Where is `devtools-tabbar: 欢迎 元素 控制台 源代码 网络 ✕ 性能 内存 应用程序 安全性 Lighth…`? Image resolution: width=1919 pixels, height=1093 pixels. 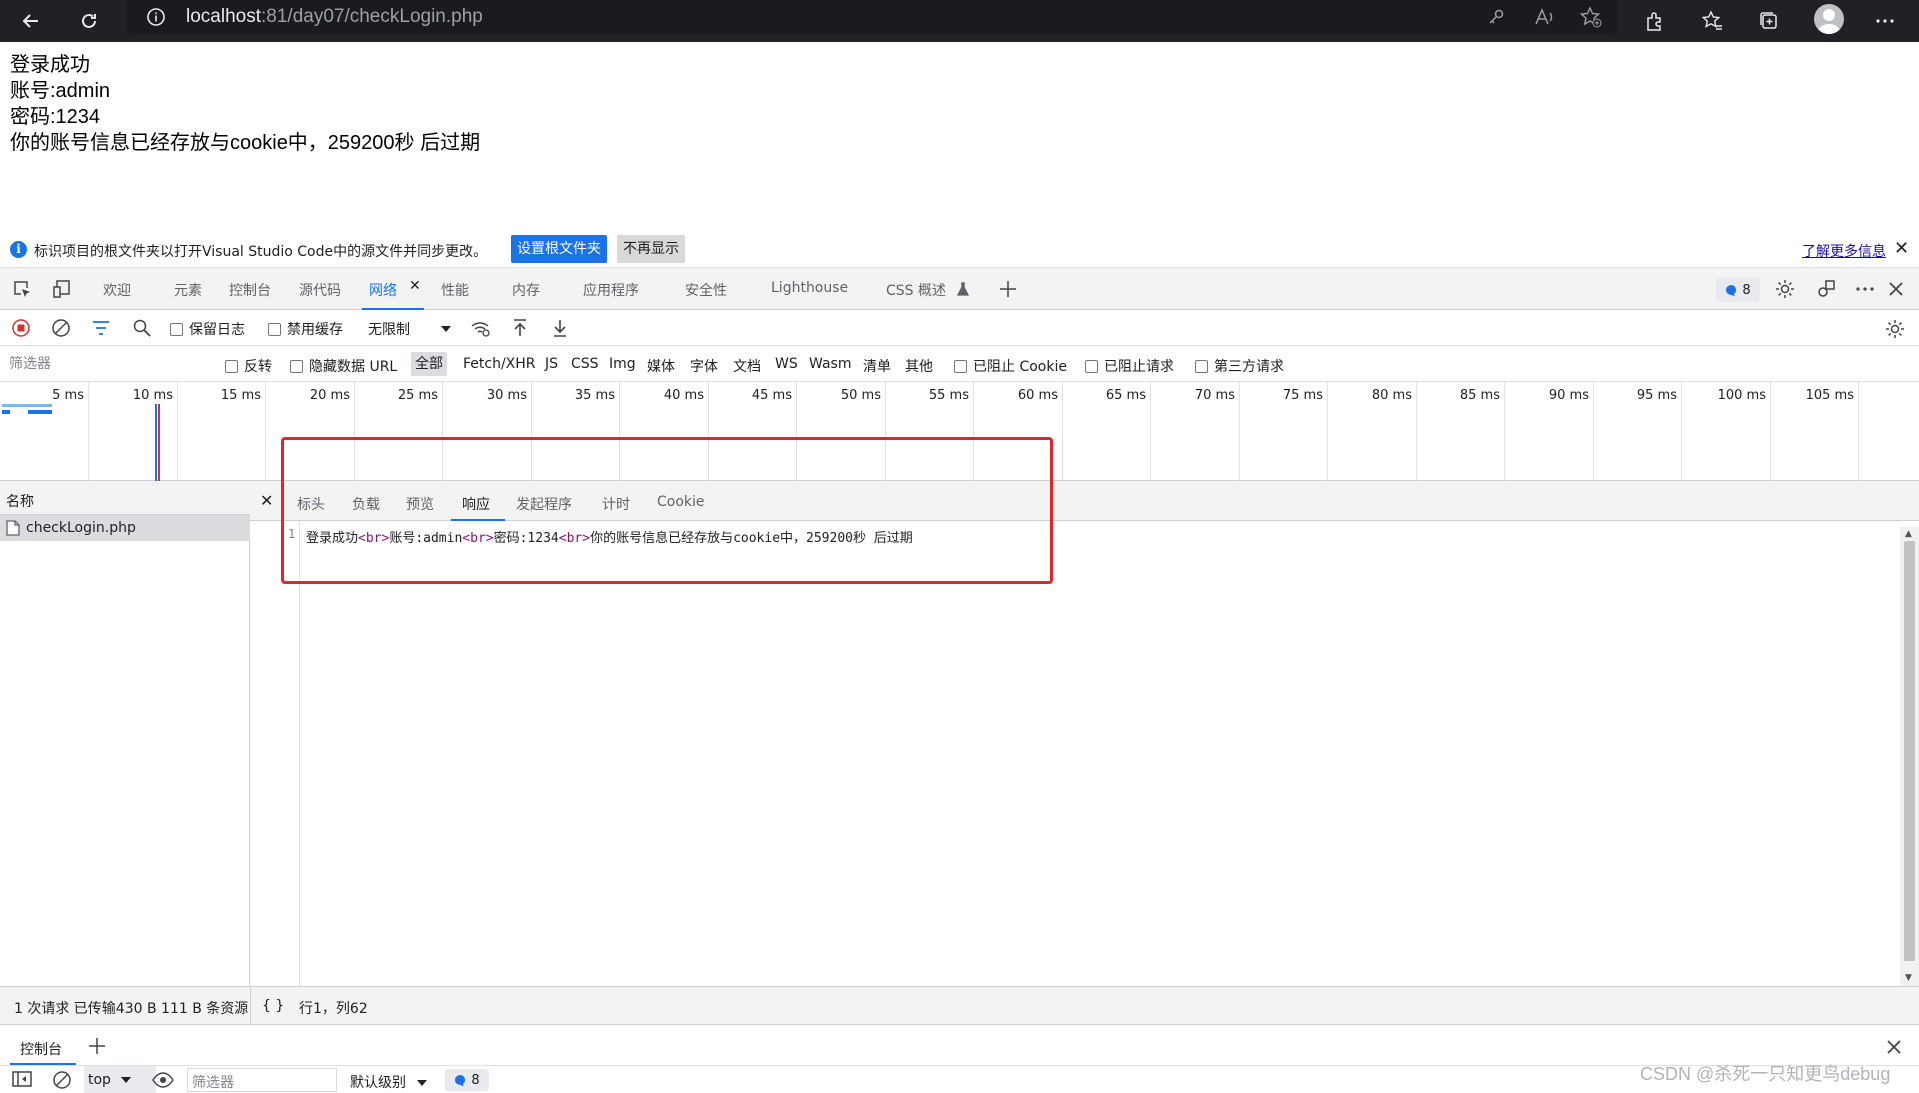
devtools-tabbar: 欢迎 元素 控制台 源代码 网络 ✕ 性能 内存 应用程序 安全性 Lighth… is located at coordinates (959, 289).